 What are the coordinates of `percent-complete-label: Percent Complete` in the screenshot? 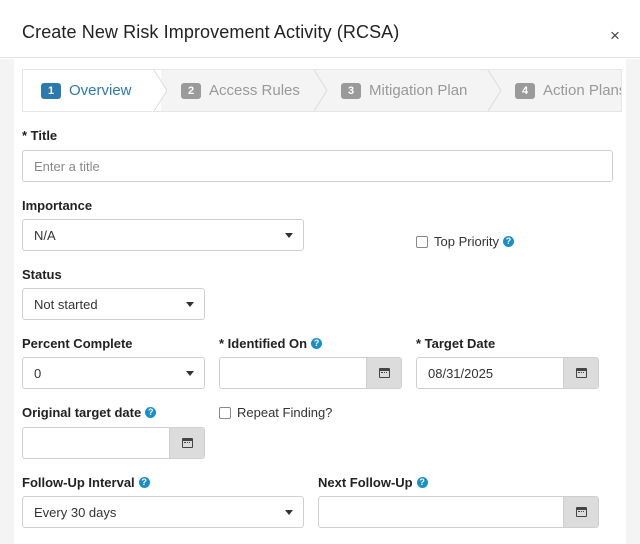 It's located at (77, 343).